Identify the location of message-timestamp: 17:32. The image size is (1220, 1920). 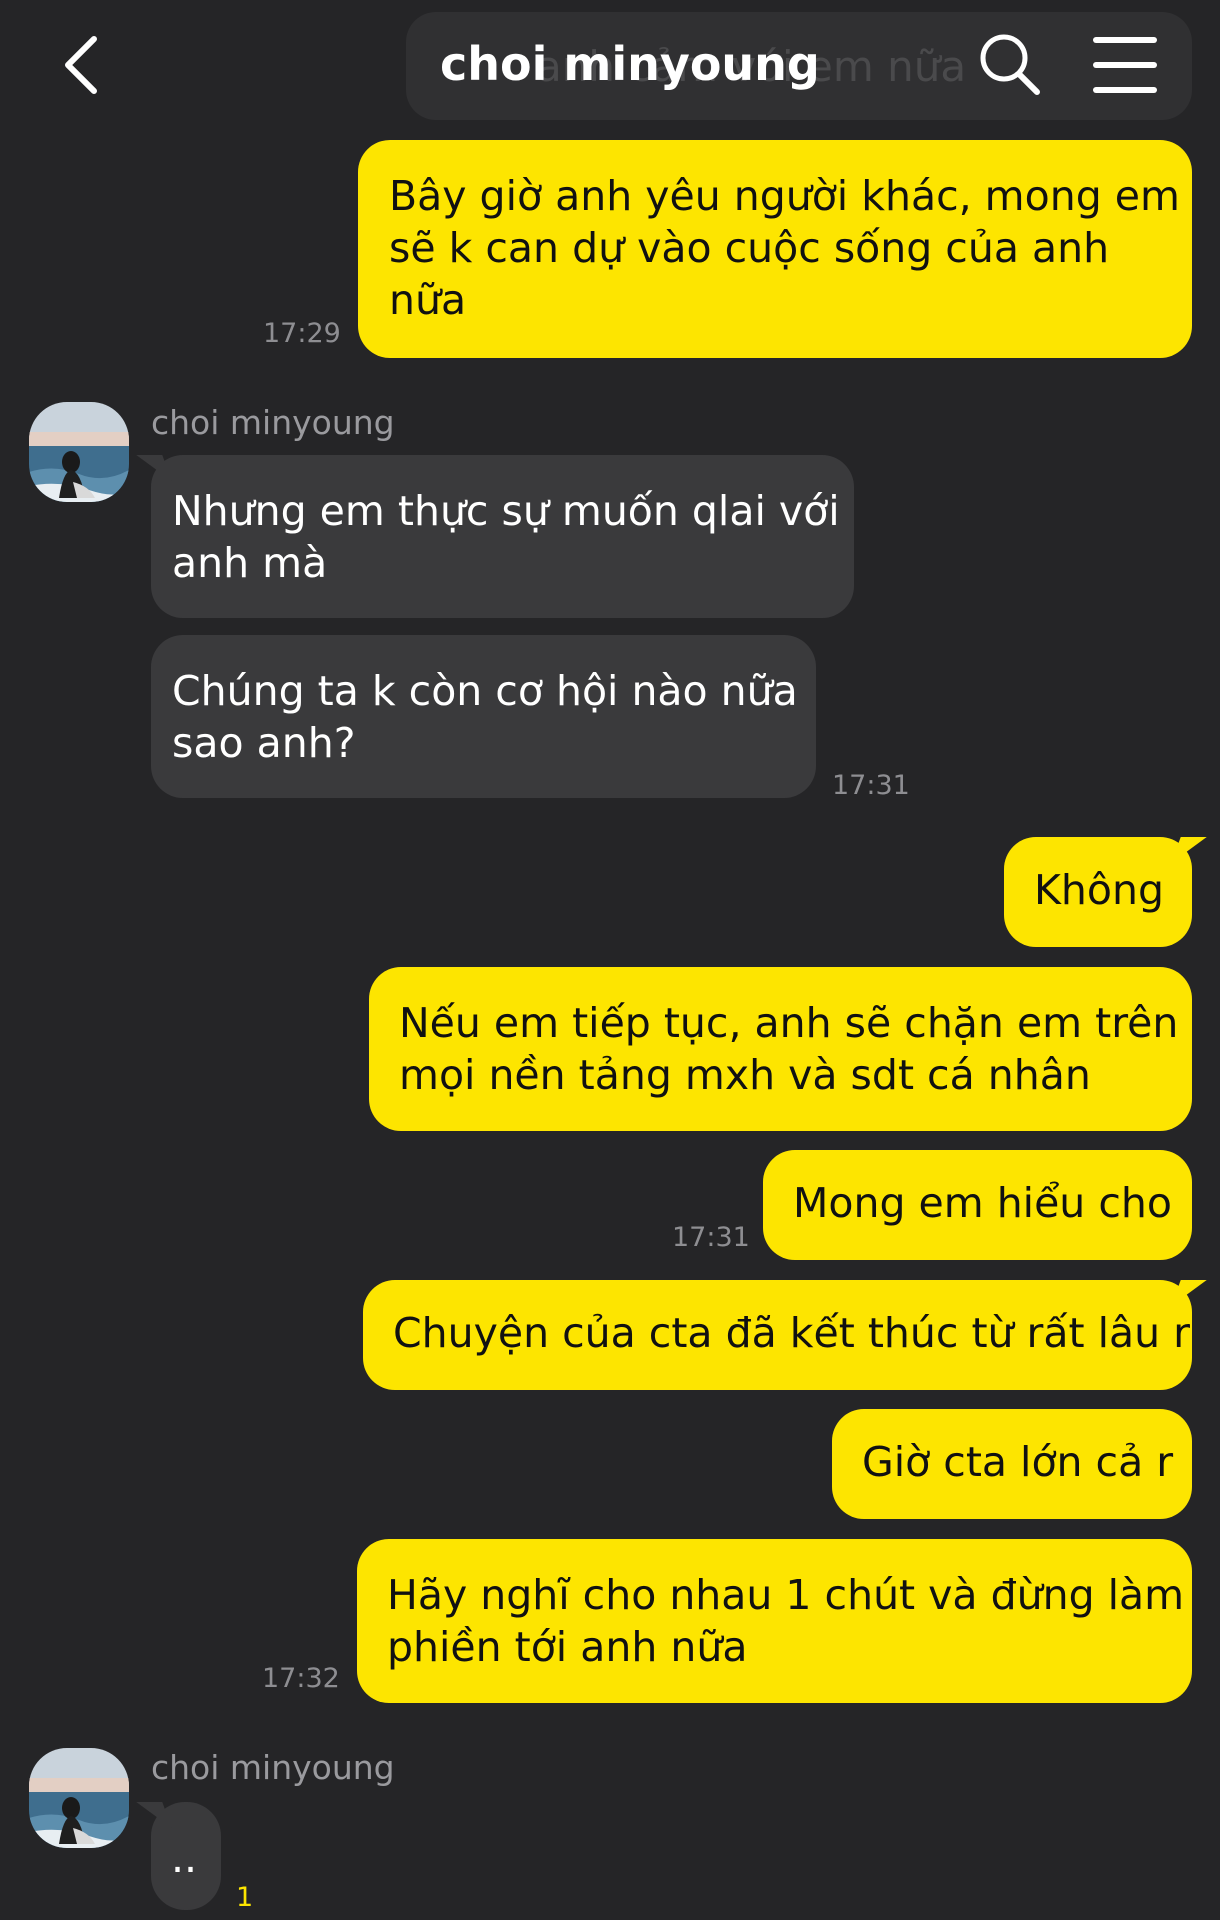
(301, 1678).